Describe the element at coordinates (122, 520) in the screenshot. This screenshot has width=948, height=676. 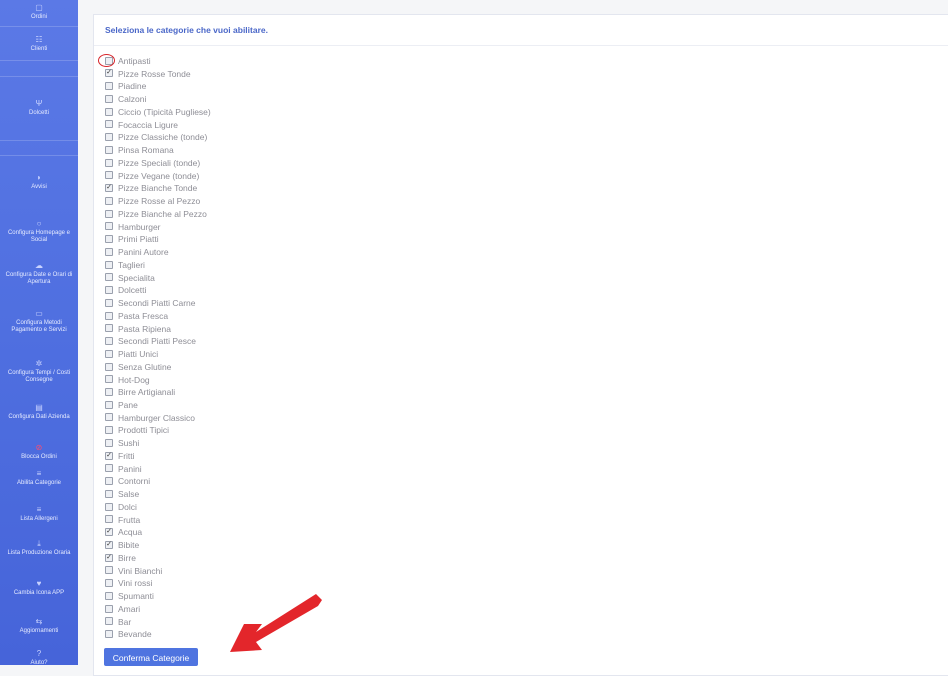
I see `category-option: Frutta` at that location.